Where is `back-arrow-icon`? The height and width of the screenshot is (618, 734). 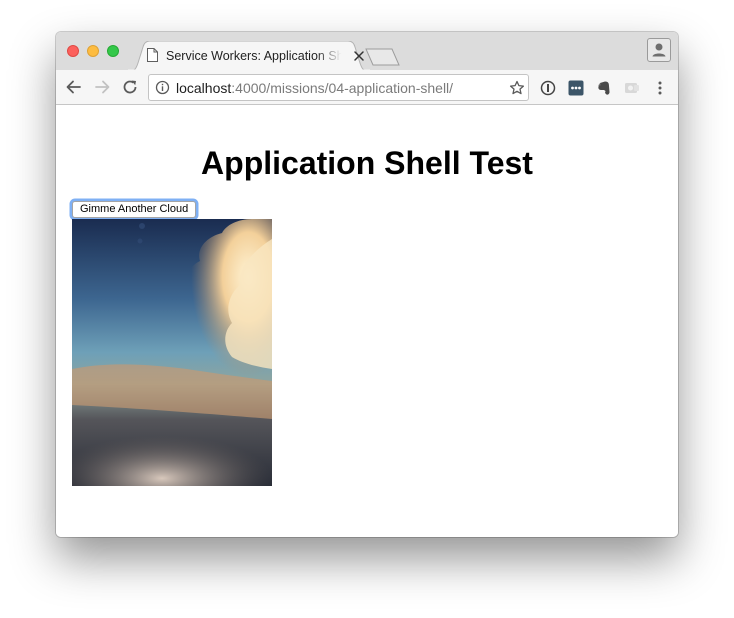
back-arrow-icon is located at coordinates (74, 87).